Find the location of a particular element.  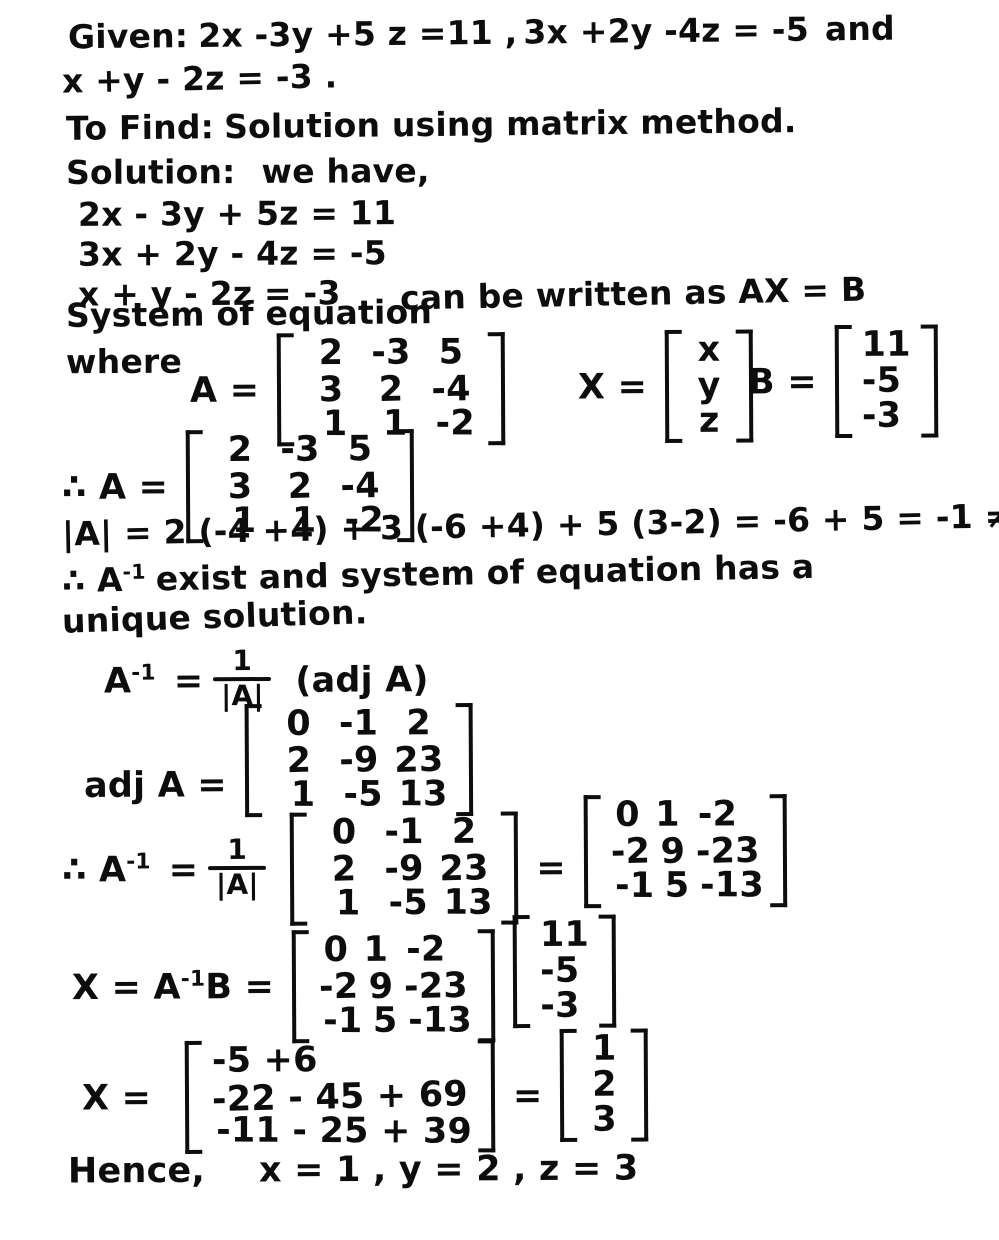

matrix-row: x is located at coordinates (709, 349).